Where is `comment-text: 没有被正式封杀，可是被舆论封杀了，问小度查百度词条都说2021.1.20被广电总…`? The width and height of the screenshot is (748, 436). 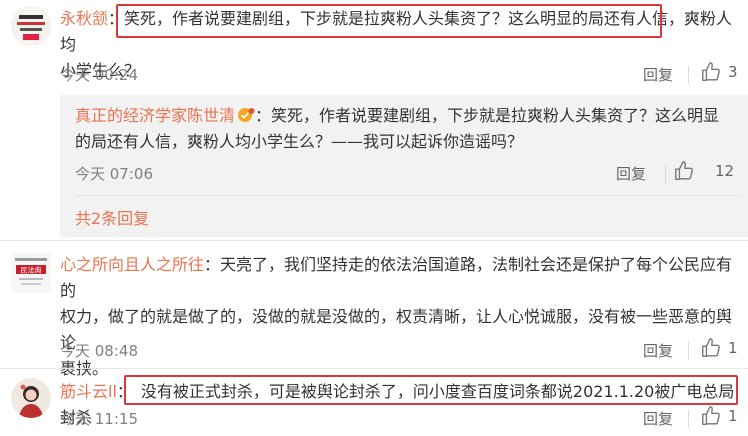
comment-text: 没有被正式封杀，可是被舆论封杀了，问小度查百度词条都说2021.1.20被广电总… is located at coordinates (397, 404).